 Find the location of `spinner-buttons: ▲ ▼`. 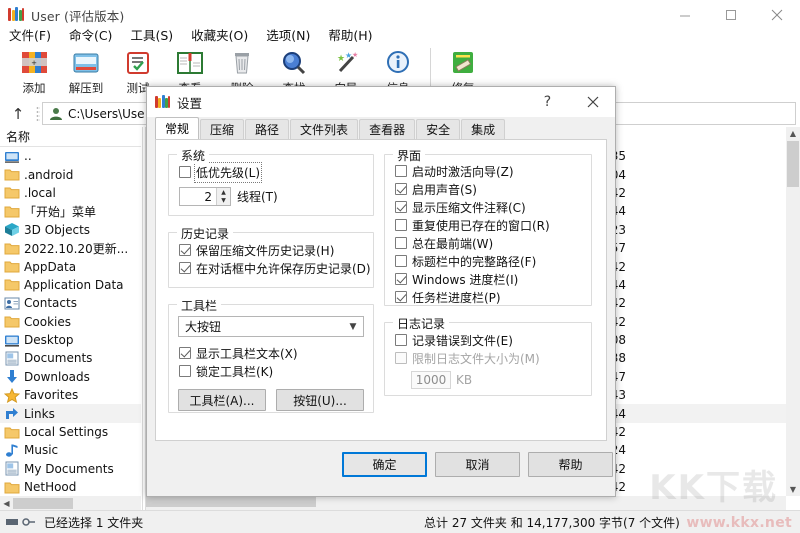

spinner-buttons: ▲ ▼ is located at coordinates (223, 196).